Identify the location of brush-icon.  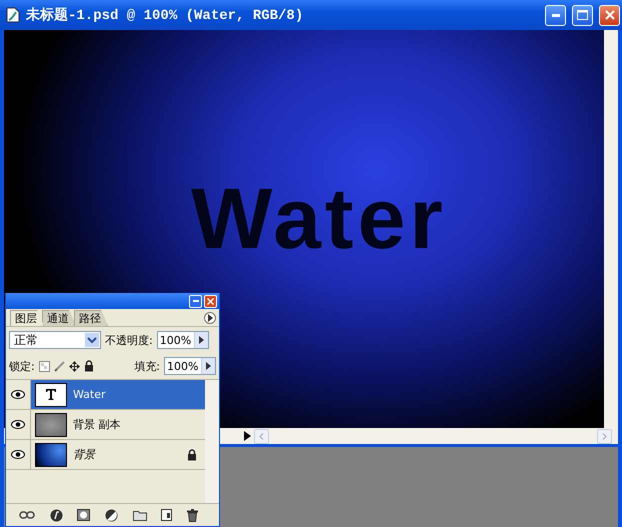
(59, 366).